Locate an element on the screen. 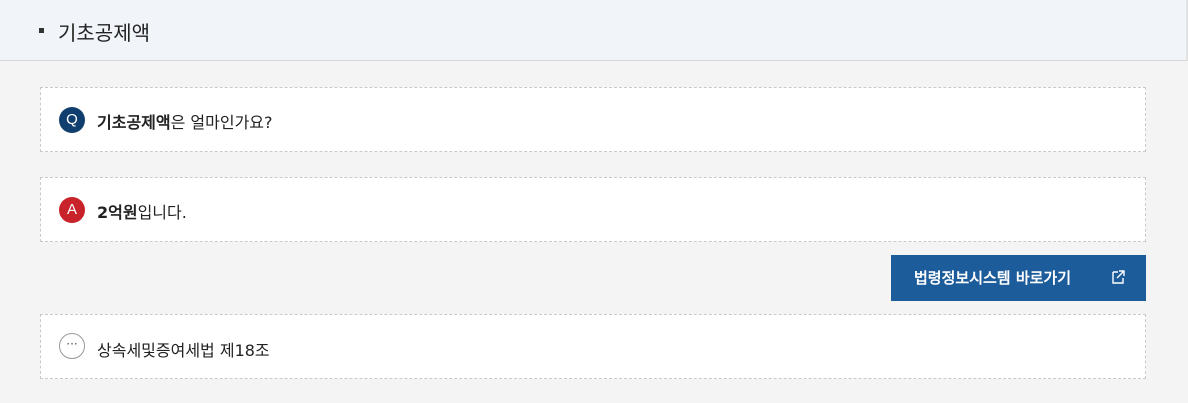 This screenshot has width=1188, height=403. law-reference-text: 상속세및증여세법 제18조 is located at coordinates (183, 350).